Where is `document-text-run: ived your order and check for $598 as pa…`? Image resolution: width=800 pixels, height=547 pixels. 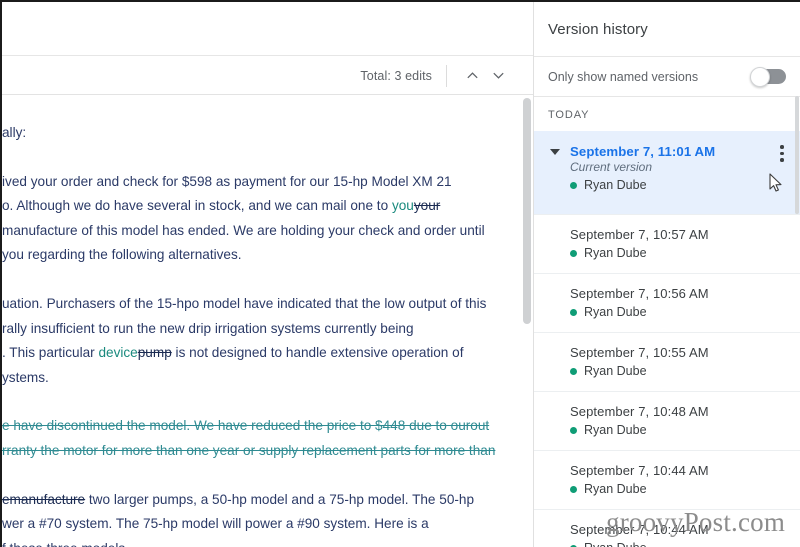 document-text-run: ived your order and check for $598 as pa… is located at coordinates (227, 181).